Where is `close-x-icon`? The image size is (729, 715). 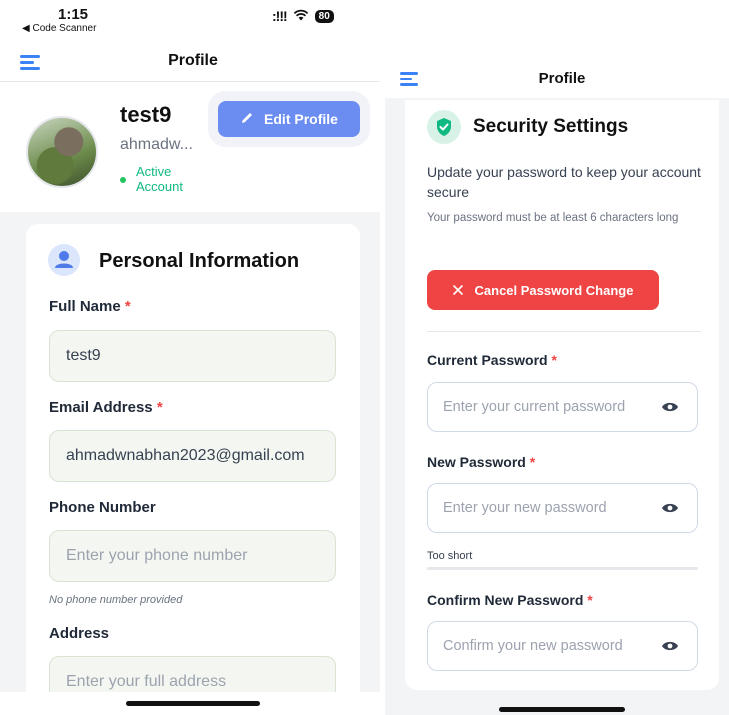
close-x-icon is located at coordinates (457, 290).